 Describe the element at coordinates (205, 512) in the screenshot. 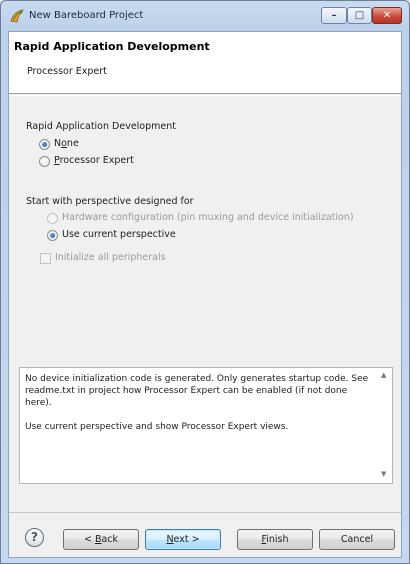

I see `footer-divider` at that location.